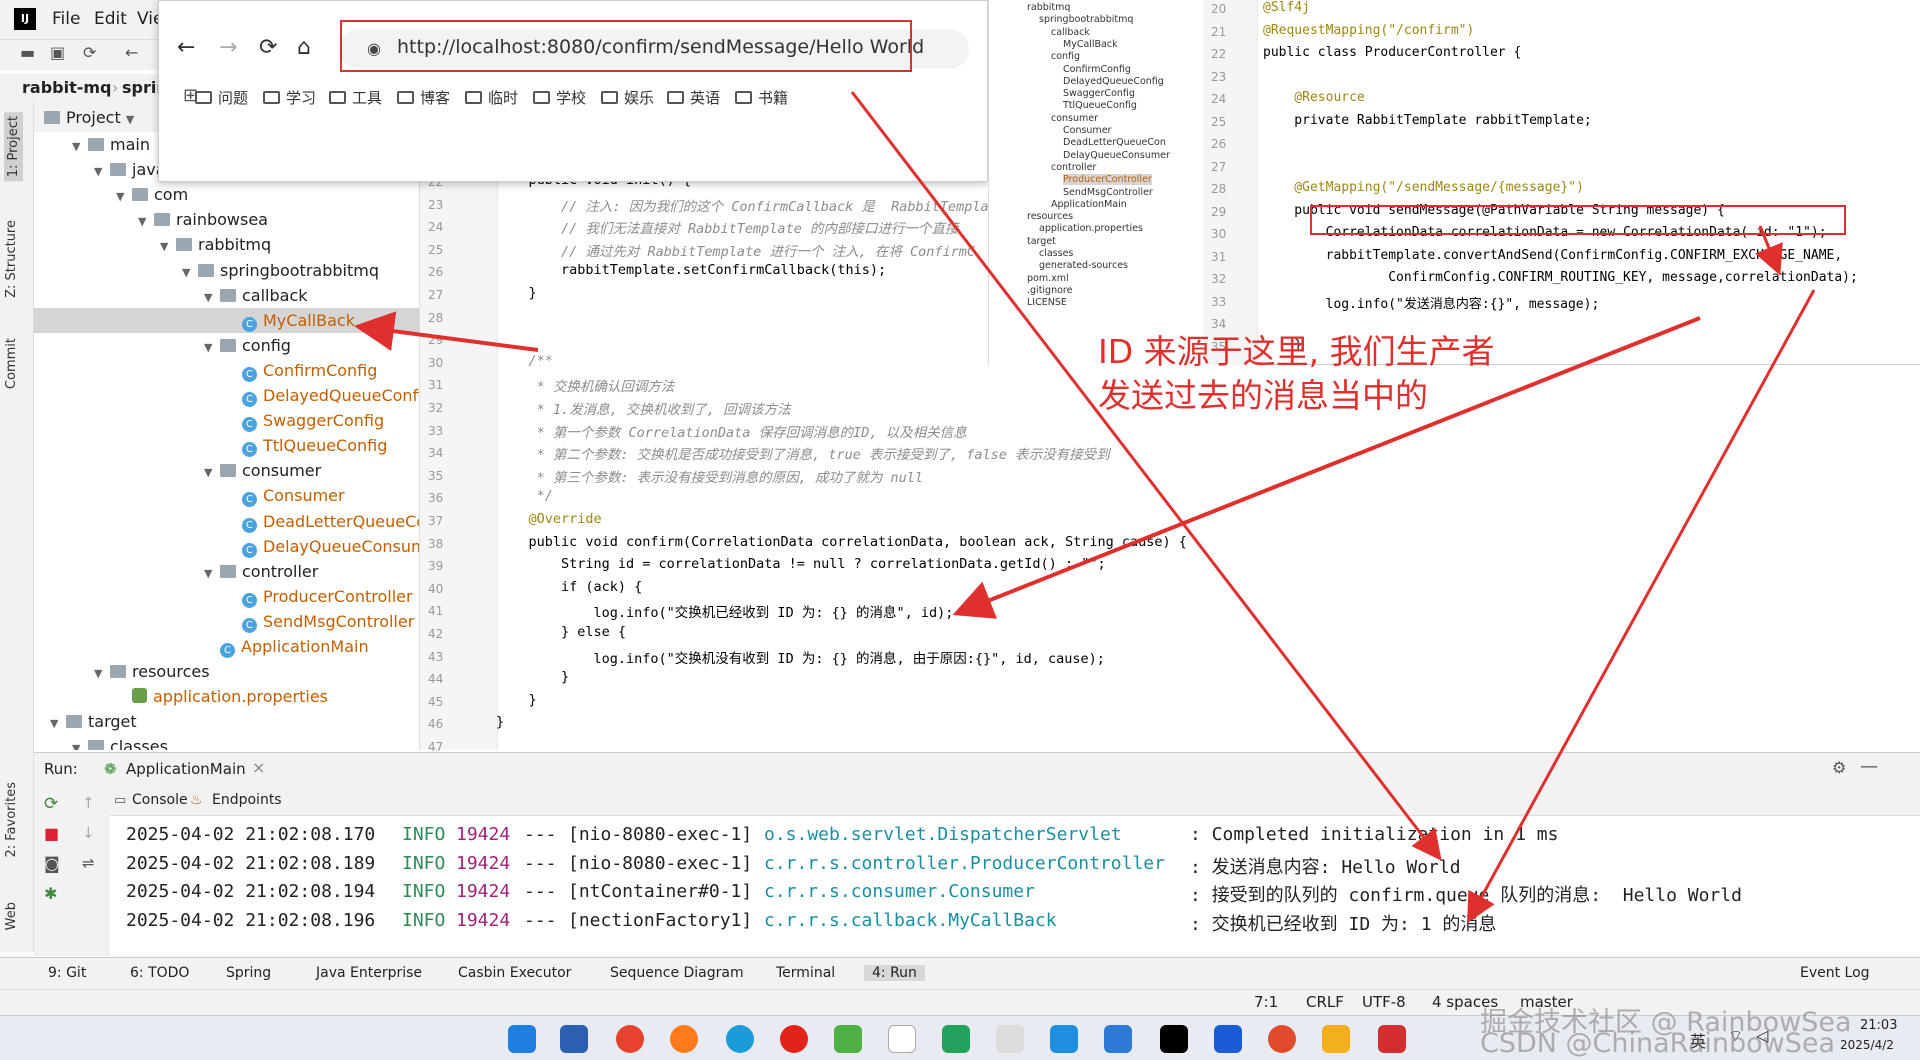 The width and height of the screenshot is (1920, 1060). I want to click on chrome-icon, so click(630, 1039).